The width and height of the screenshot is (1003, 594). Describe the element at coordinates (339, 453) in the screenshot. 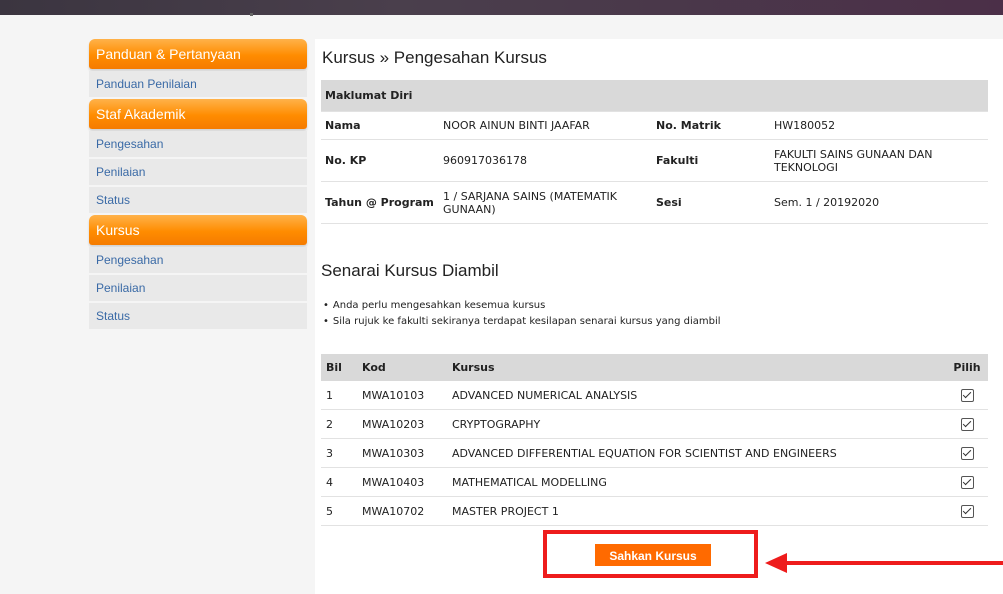

I see `cell-bil: 3` at that location.